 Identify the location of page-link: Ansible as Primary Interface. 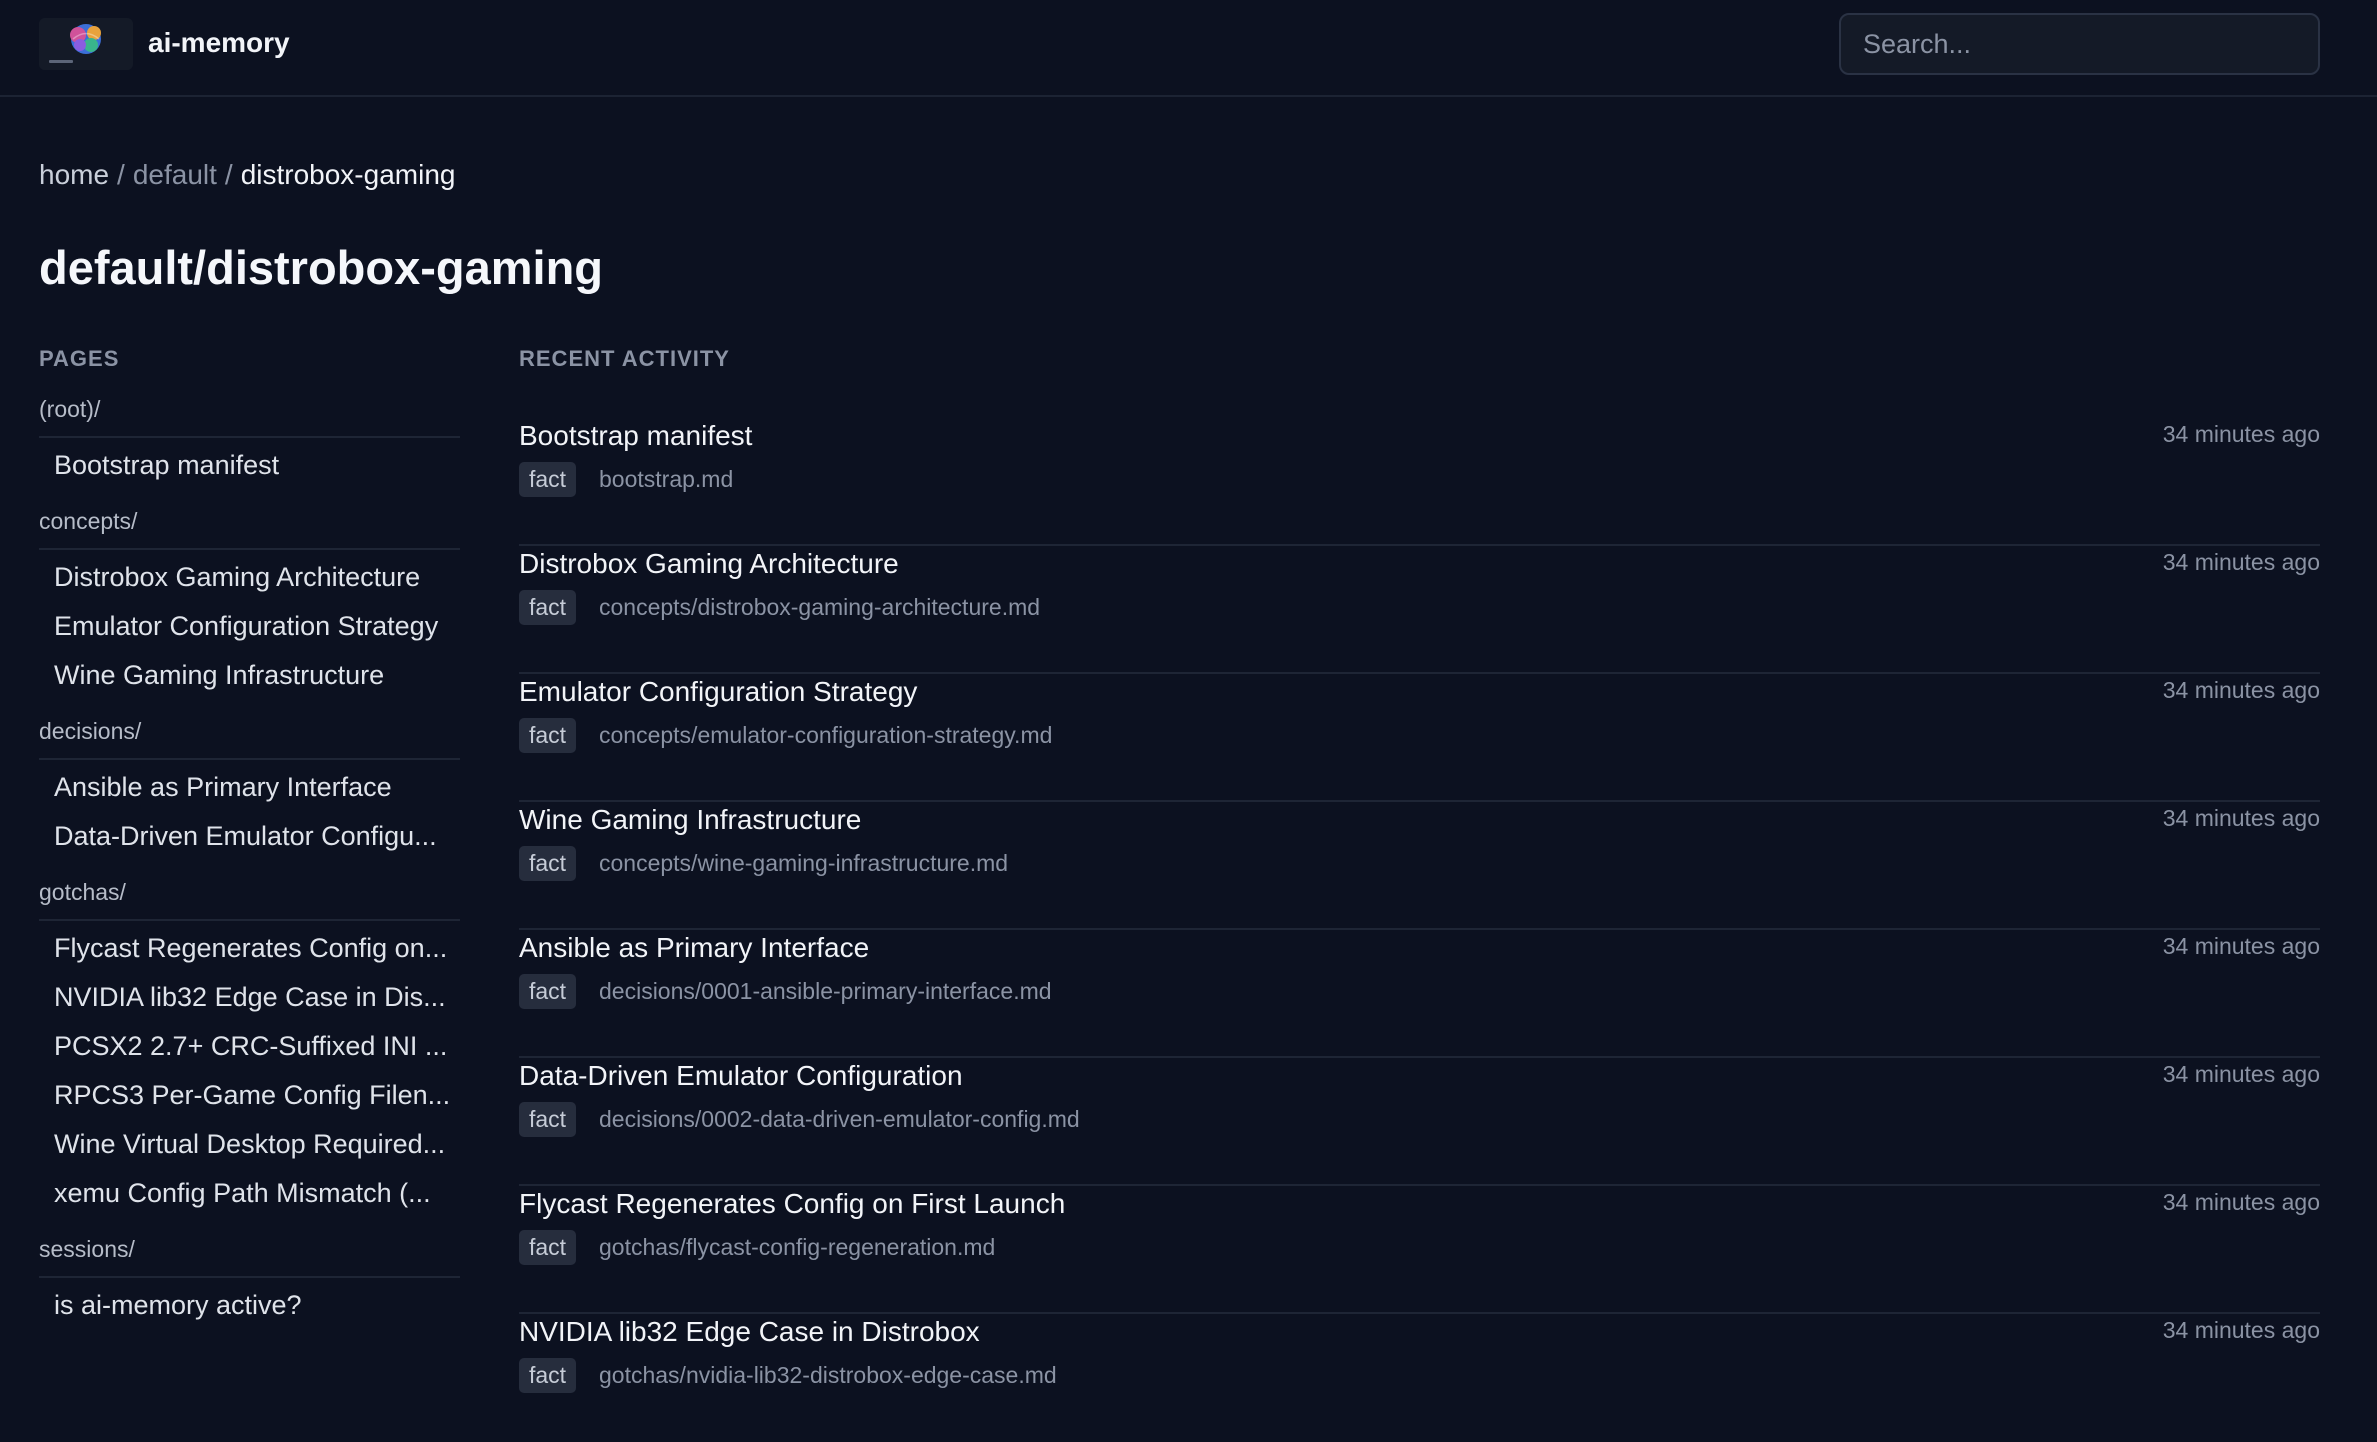
(249, 787).